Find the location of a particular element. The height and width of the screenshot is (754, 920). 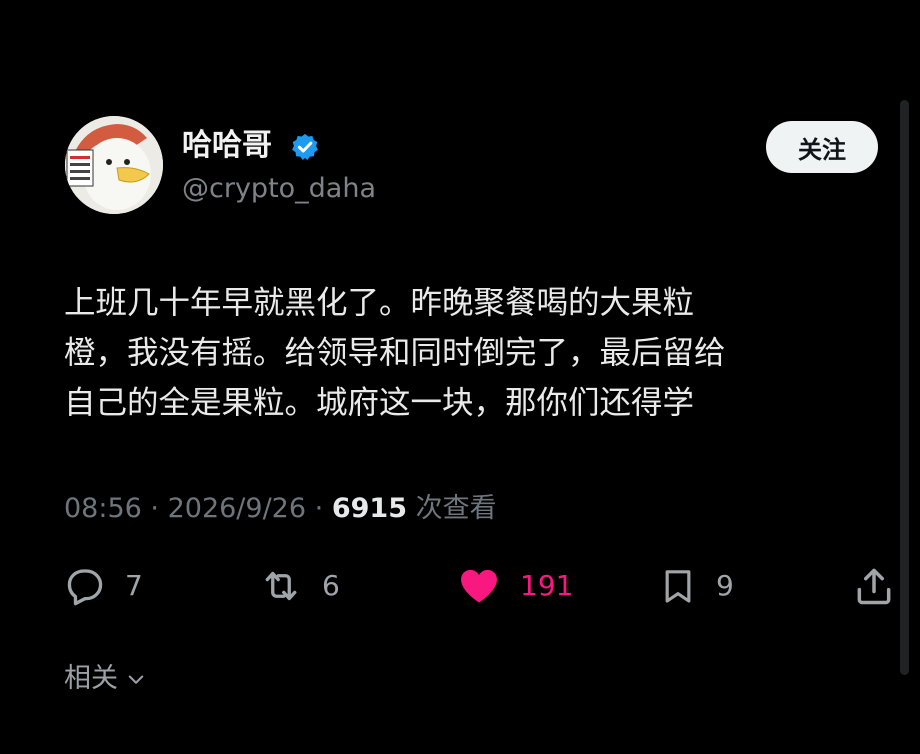

duck-avatar-icon is located at coordinates (114, 165).